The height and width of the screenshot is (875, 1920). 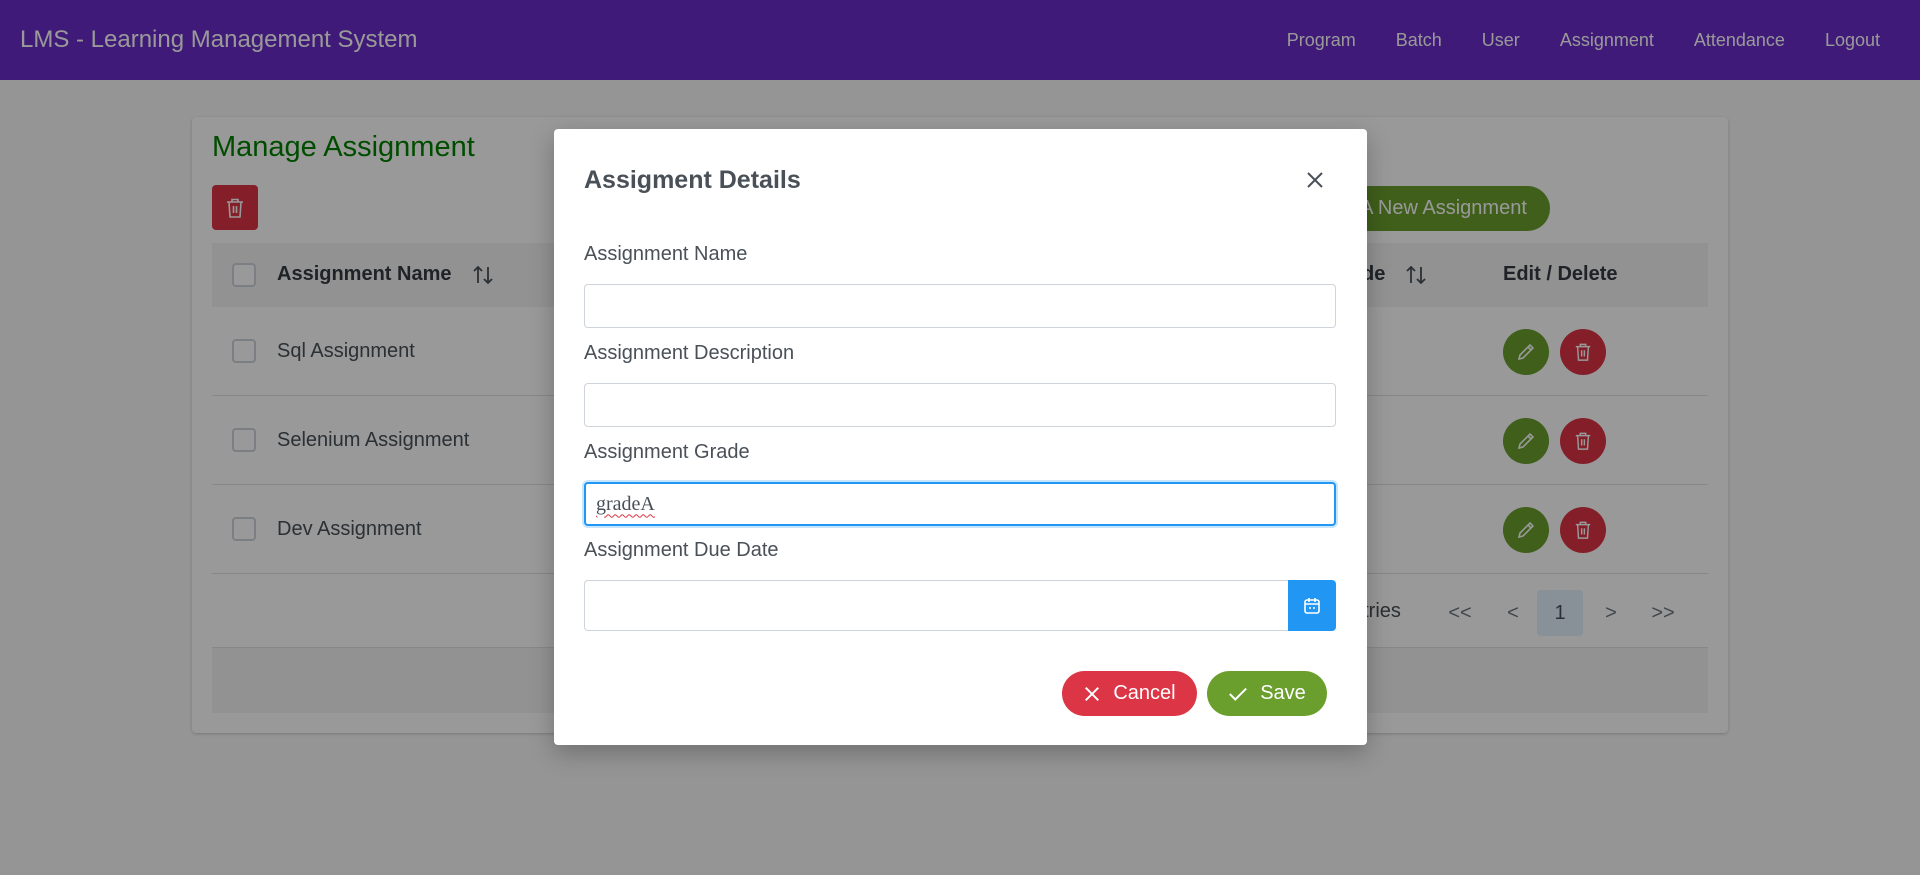 I want to click on save-button: Save, so click(x=1267, y=693).